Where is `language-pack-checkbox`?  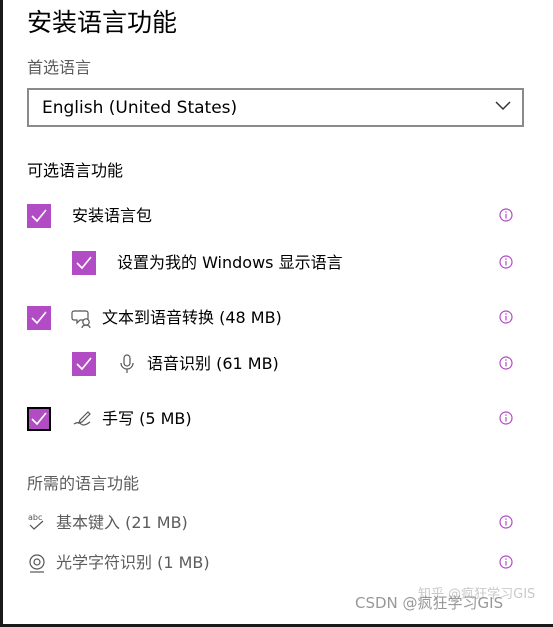
language-pack-checkbox is located at coordinates (39, 216).